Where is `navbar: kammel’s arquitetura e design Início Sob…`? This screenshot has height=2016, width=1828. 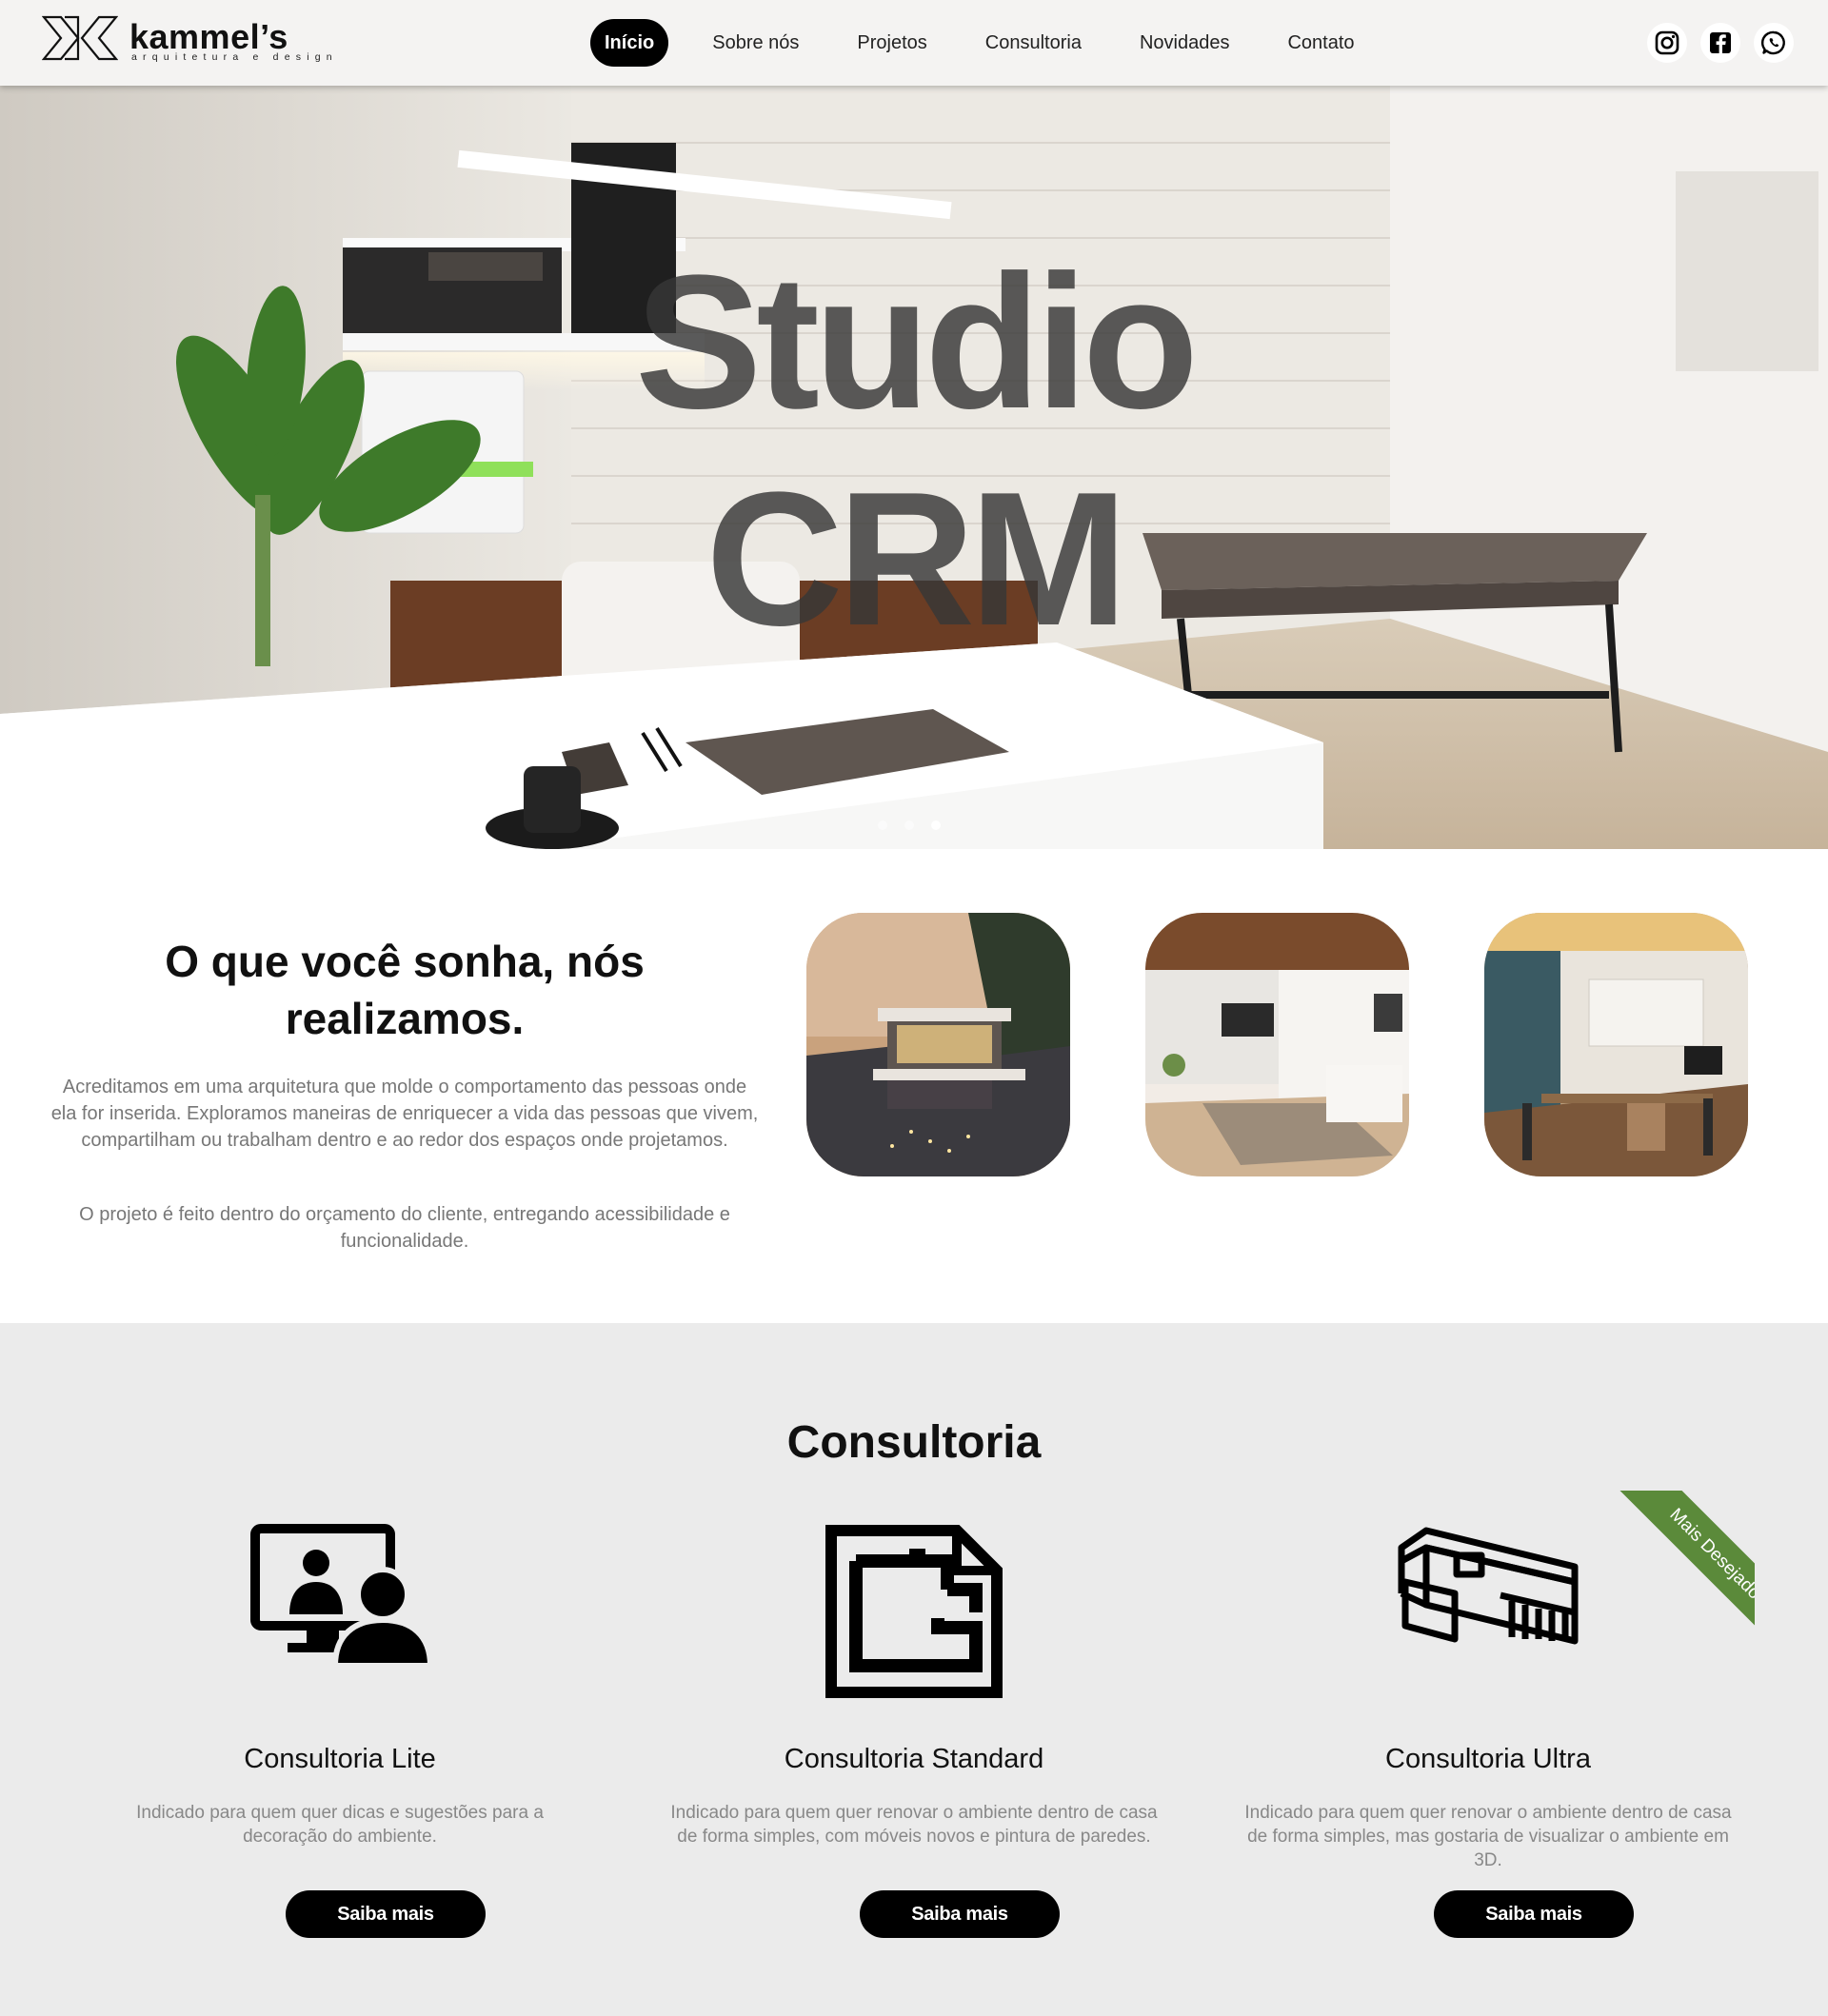 navbar: kammel’s arquitetura e design Início Sob… is located at coordinates (914, 43).